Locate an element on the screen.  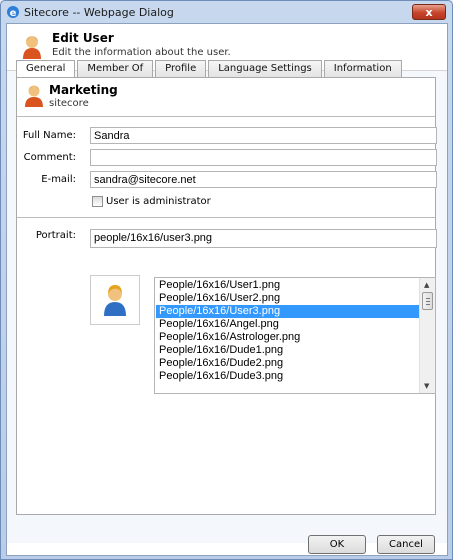
tab-language-settings: Language Settings is located at coordinates (265, 68).